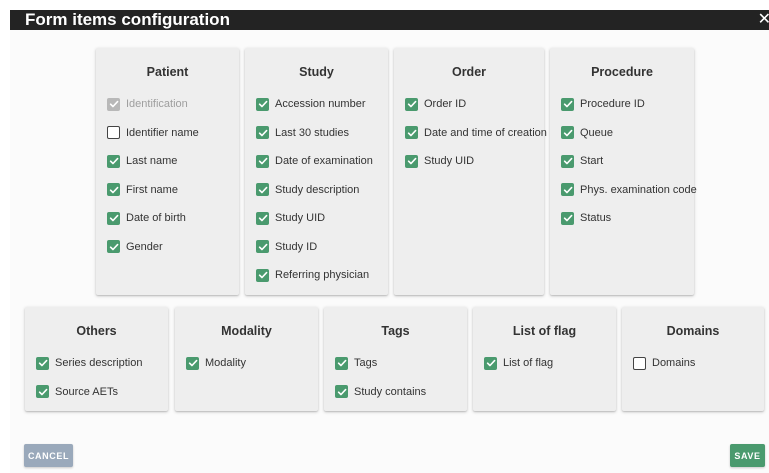 The height and width of the screenshot is (473, 769). What do you see at coordinates (592, 161) in the screenshot?
I see `checkbox-label: Start` at bounding box center [592, 161].